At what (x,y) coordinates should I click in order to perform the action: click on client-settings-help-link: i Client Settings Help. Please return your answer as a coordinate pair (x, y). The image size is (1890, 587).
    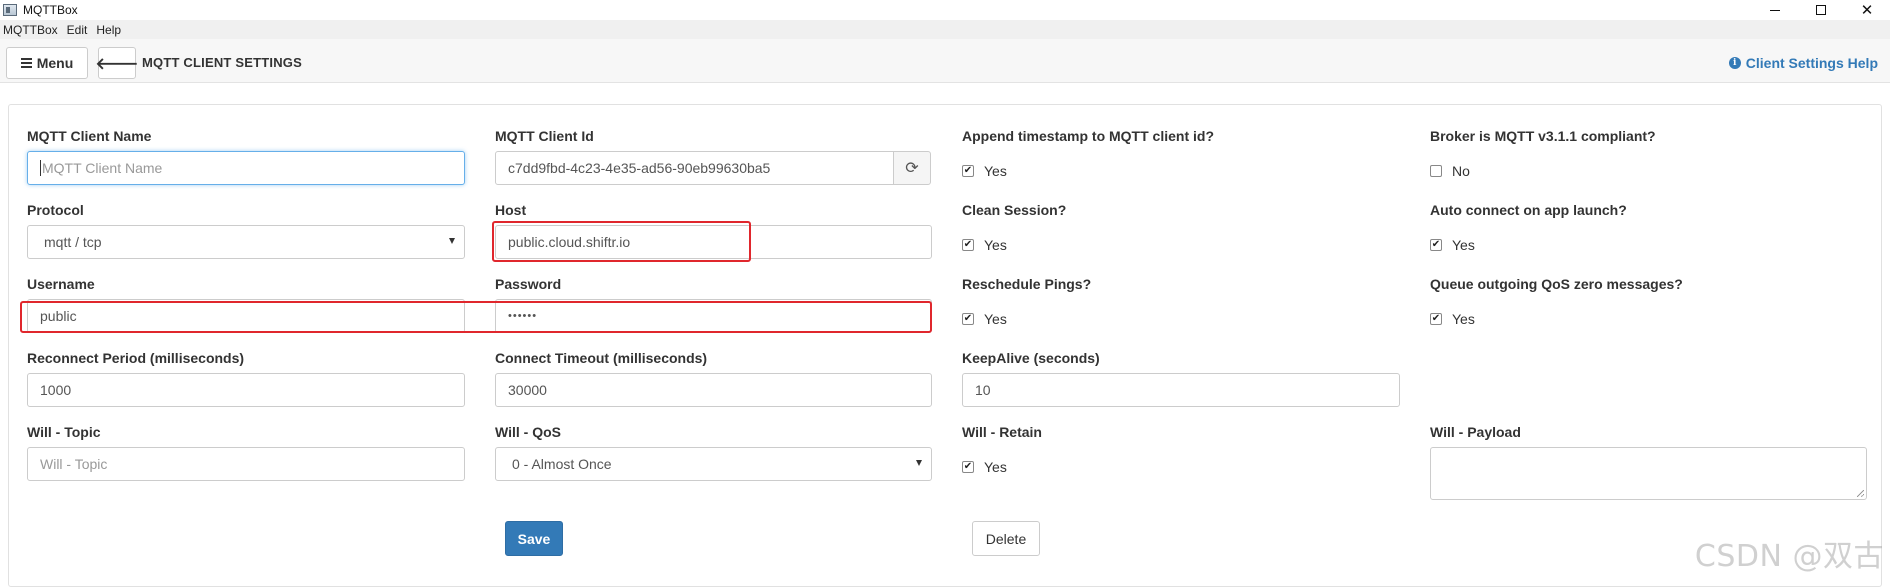
    Looking at the image, I should click on (1803, 63).